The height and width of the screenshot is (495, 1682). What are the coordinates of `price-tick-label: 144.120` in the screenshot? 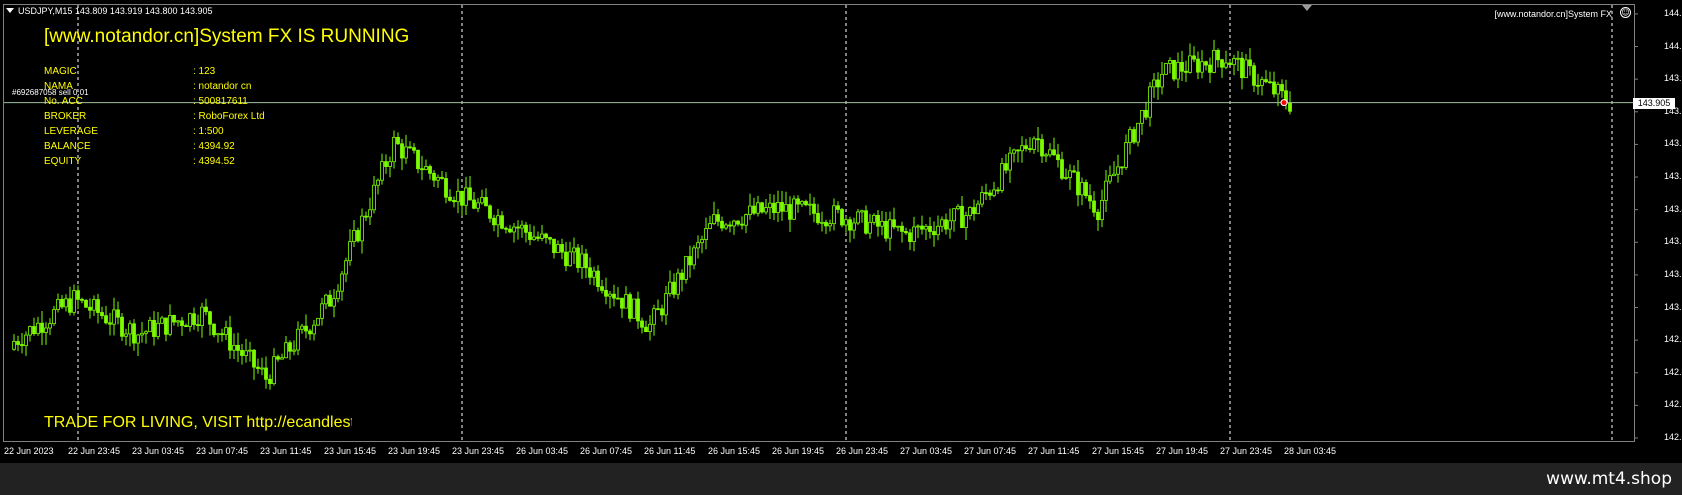 It's located at (1673, 45).